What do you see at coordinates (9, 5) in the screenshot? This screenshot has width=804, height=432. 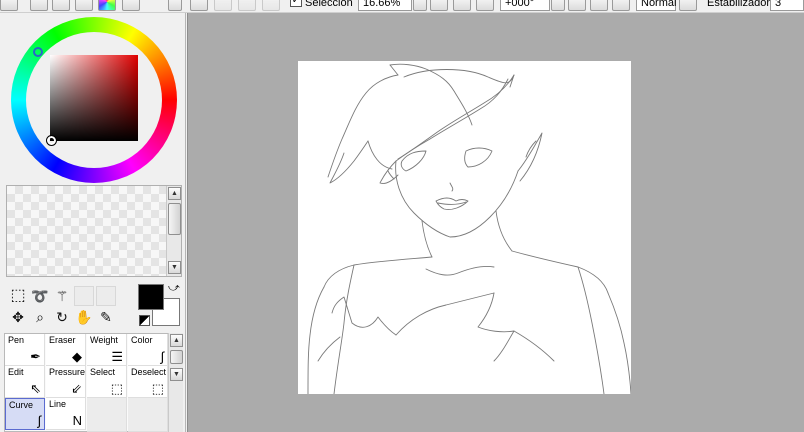 I see `color-wheel-toggle-button` at bounding box center [9, 5].